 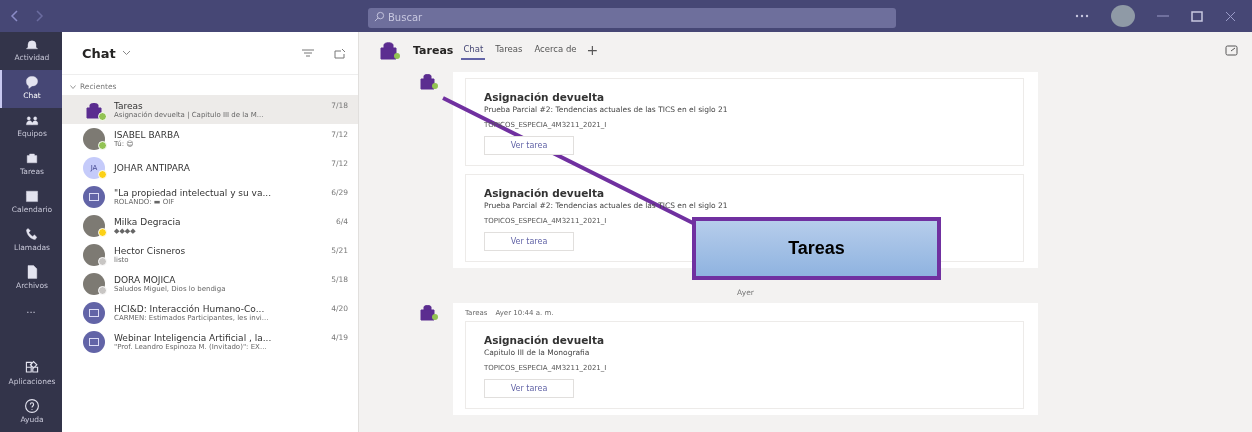 What do you see at coordinates (340, 53) in the screenshot?
I see `new-chat-icon` at bounding box center [340, 53].